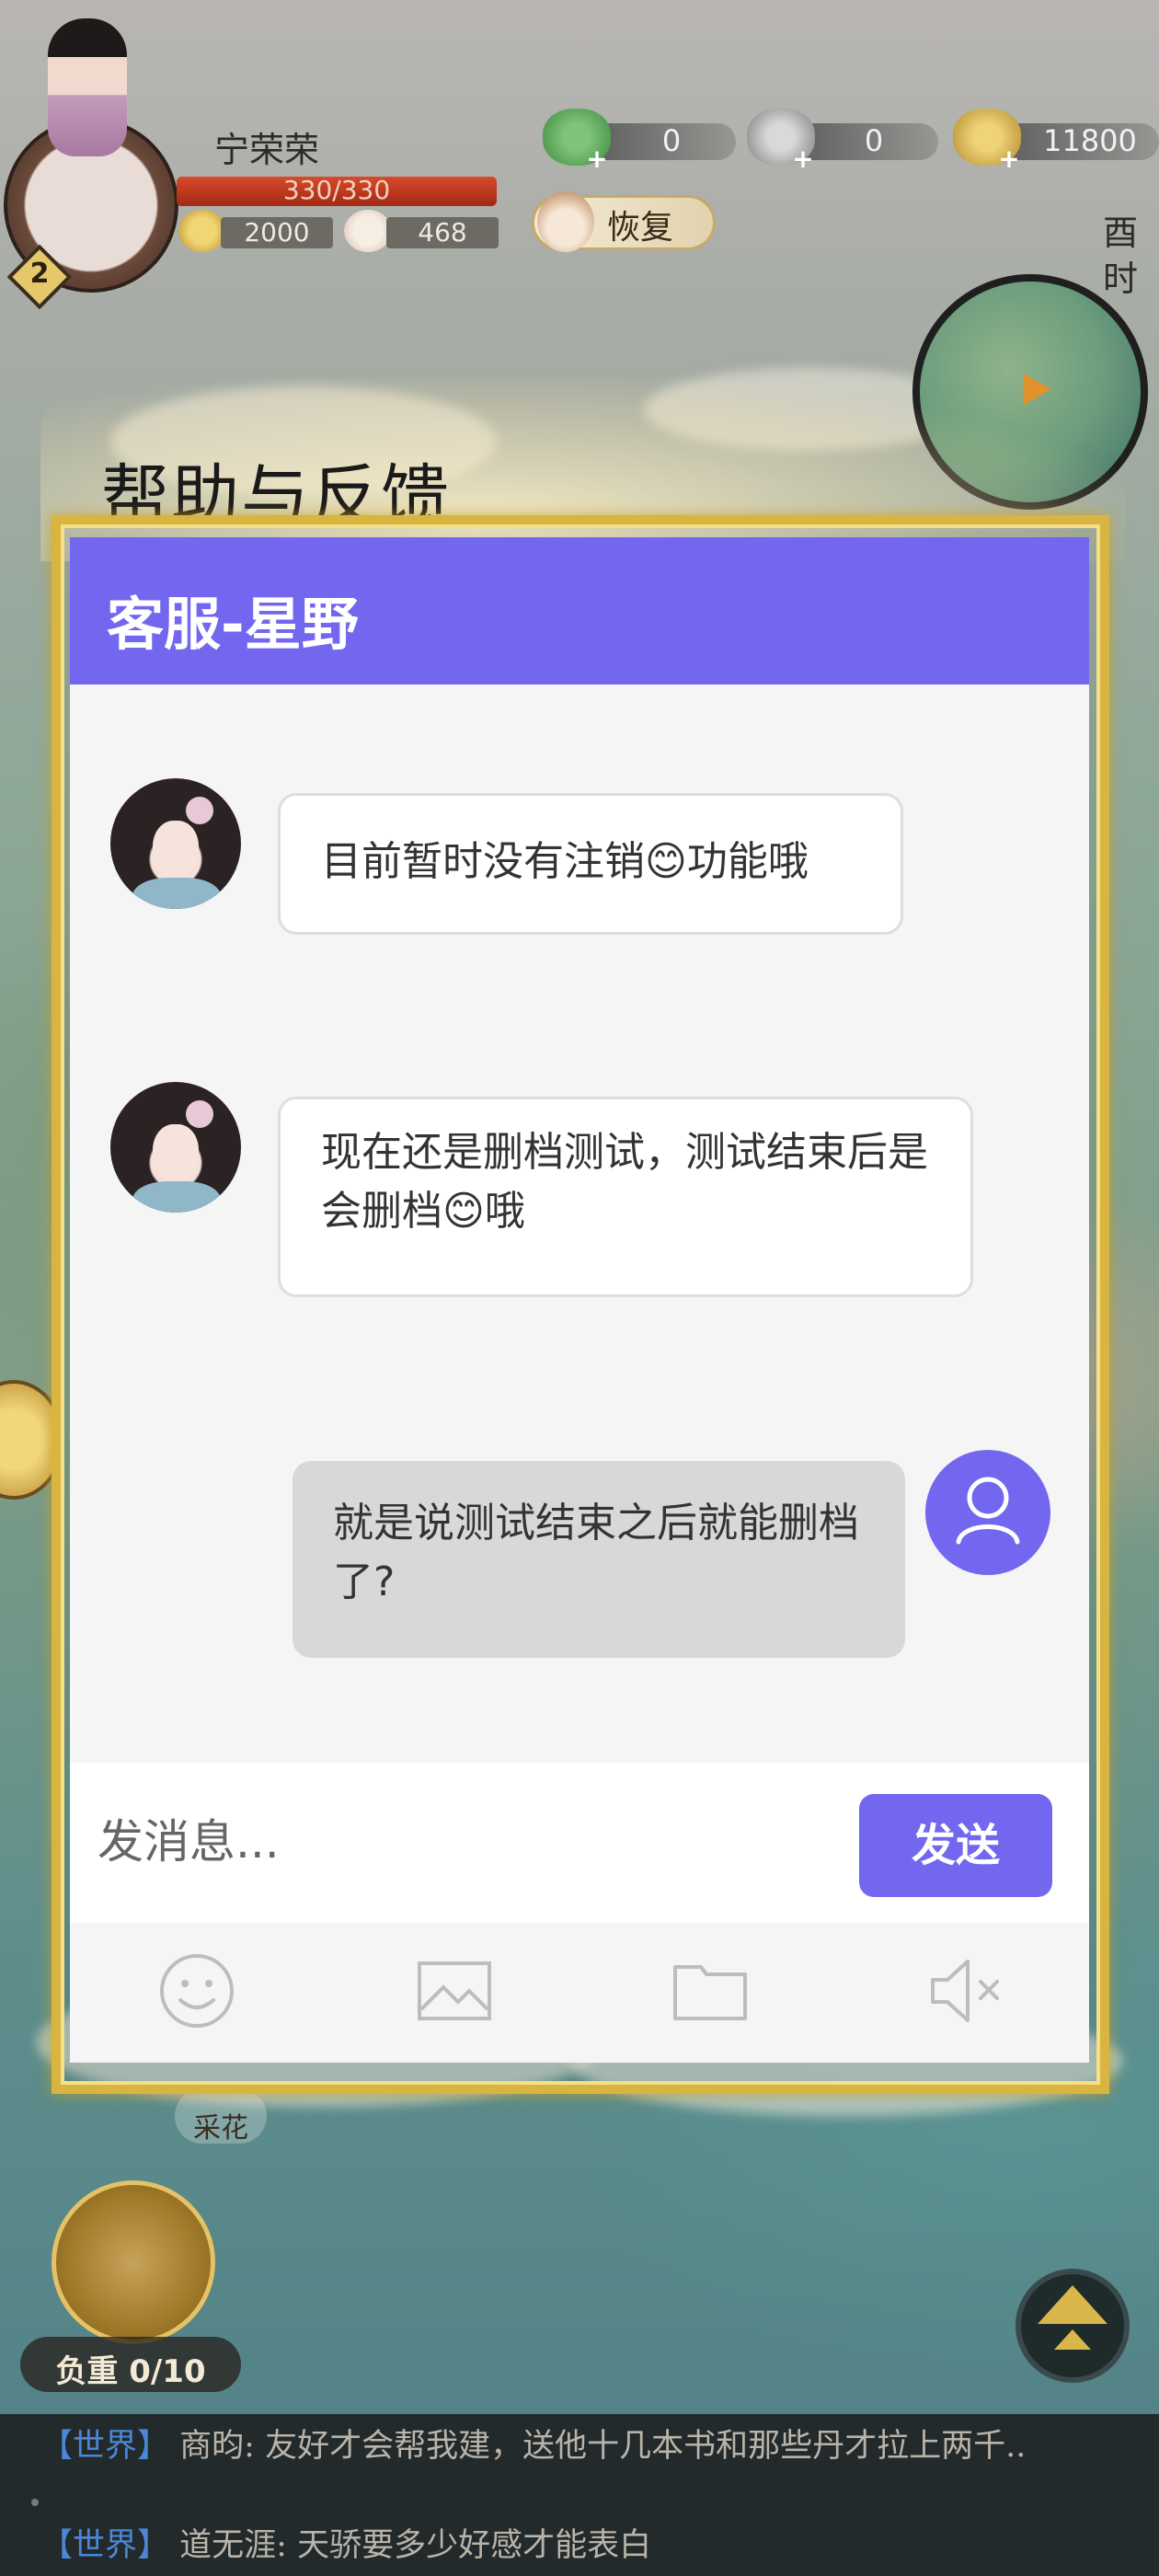 This screenshot has height=2576, width=1159. What do you see at coordinates (1120, 256) in the screenshot?
I see `time-of-day: 酉时` at bounding box center [1120, 256].